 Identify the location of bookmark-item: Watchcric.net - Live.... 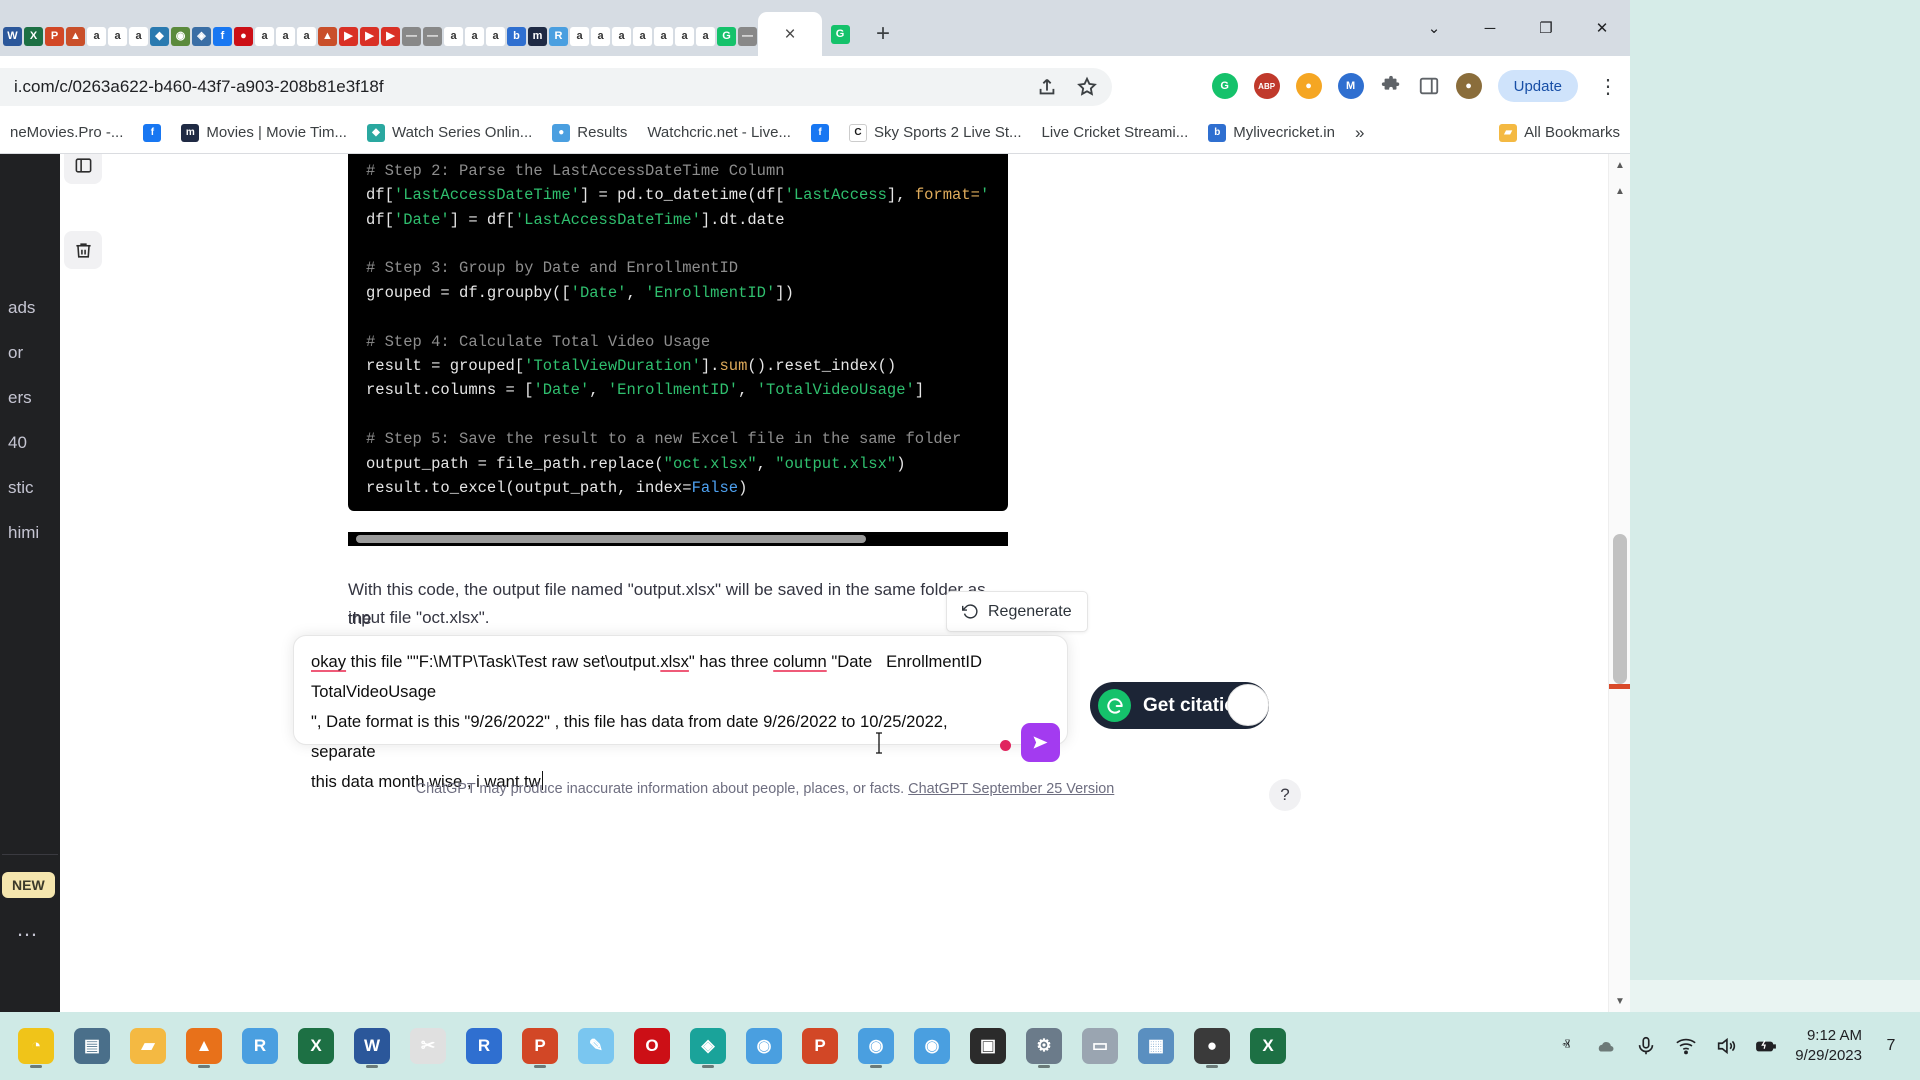
(719, 133).